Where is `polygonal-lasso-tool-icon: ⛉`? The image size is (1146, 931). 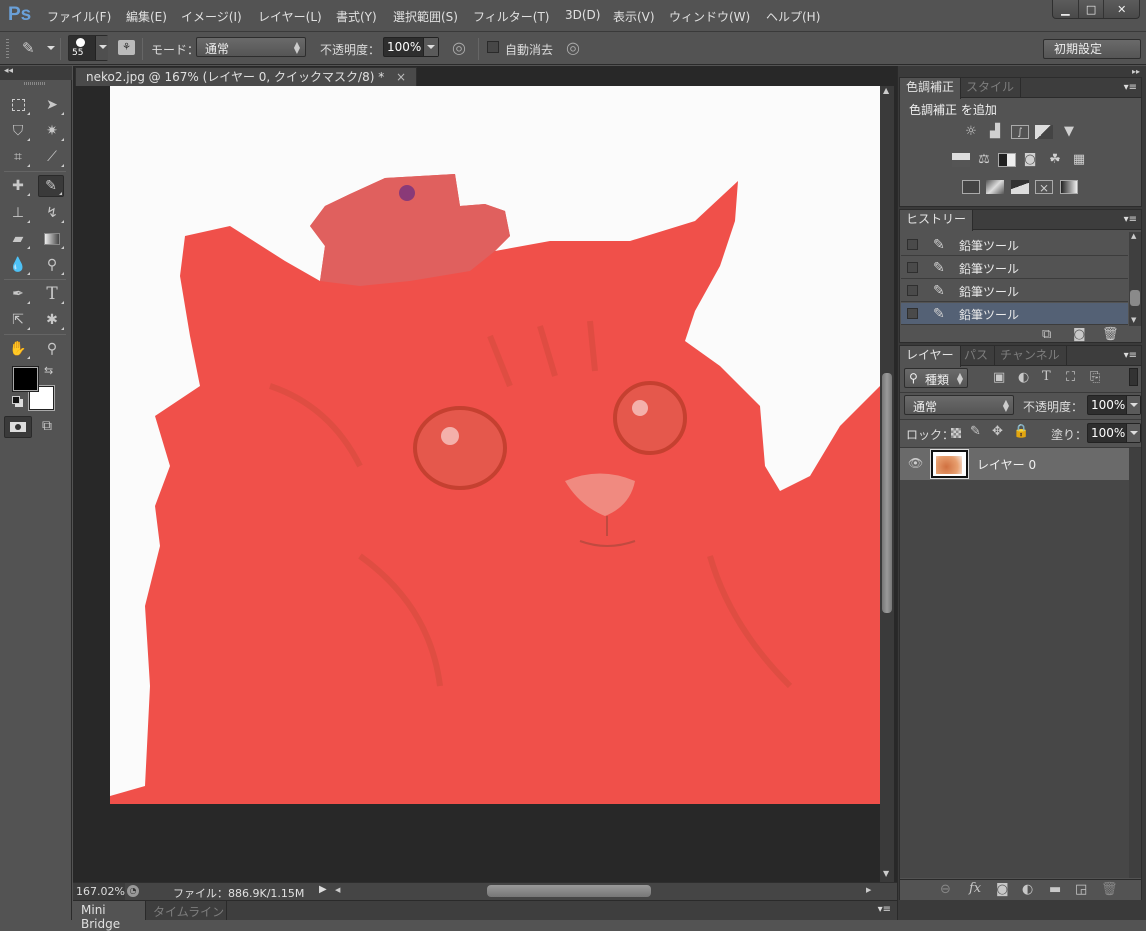
polygonal-lasso-tool-icon: ⛉ is located at coordinates (18, 131).